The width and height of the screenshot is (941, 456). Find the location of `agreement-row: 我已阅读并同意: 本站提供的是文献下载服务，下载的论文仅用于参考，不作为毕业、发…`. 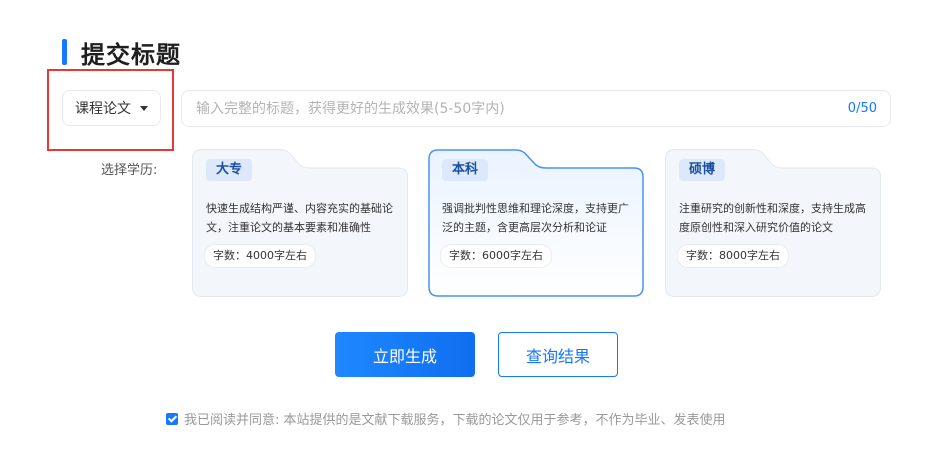

agreement-row: 我已阅读并同意: 本站提供的是文献下载服务，下载的论文仅用于参考，不作为毕业、发… is located at coordinates (446, 418).